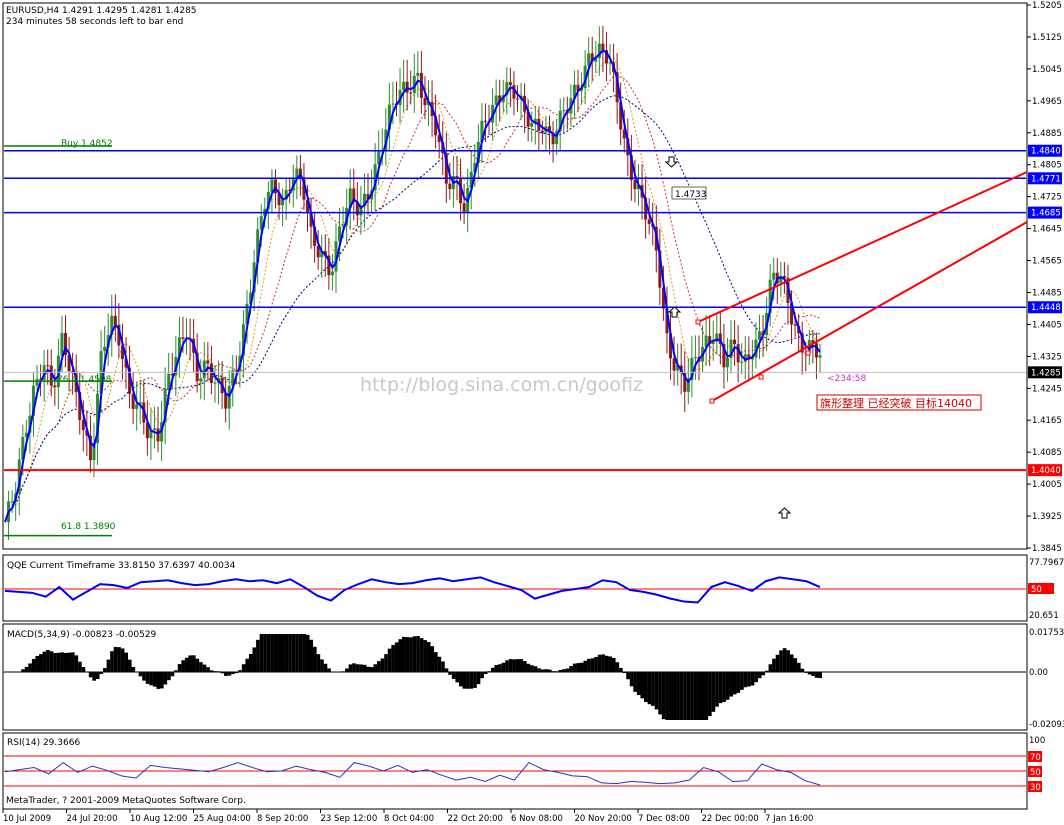 The image size is (1064, 825). I want to click on fib-label-61: 61.8 1.3890, so click(88, 527).